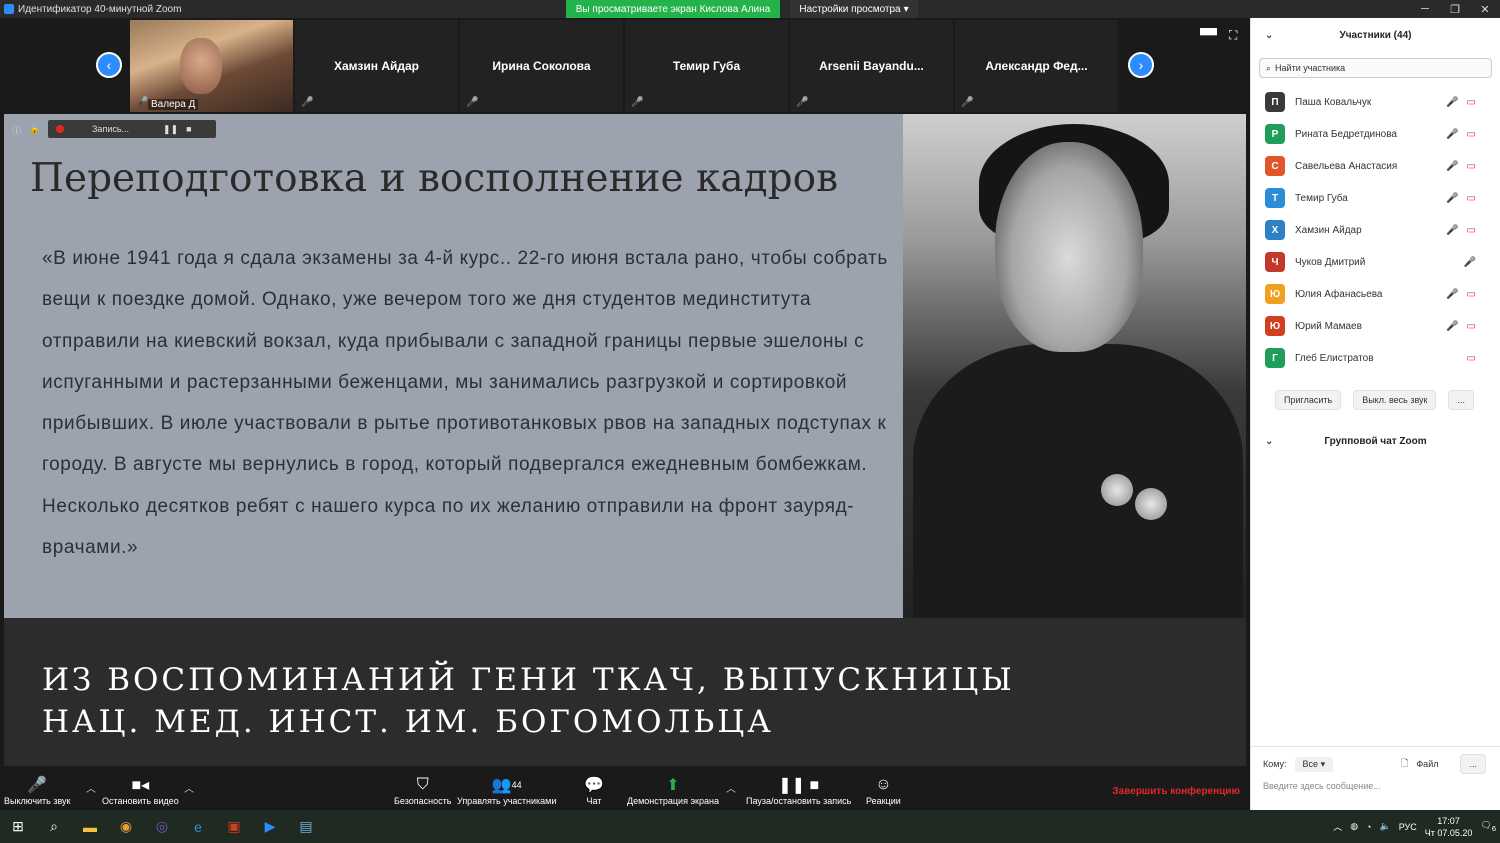 This screenshot has height=843, width=1500. What do you see at coordinates (1375, 294) in the screenshot?
I see `list-item: Ю Юлия Афанасьева 🎤 ▭` at bounding box center [1375, 294].